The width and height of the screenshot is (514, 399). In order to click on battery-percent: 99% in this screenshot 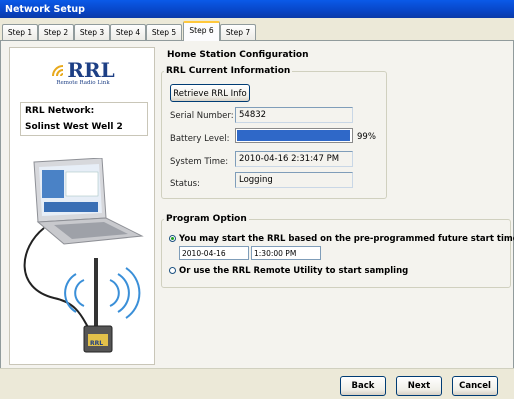, I will do `click(366, 137)`.